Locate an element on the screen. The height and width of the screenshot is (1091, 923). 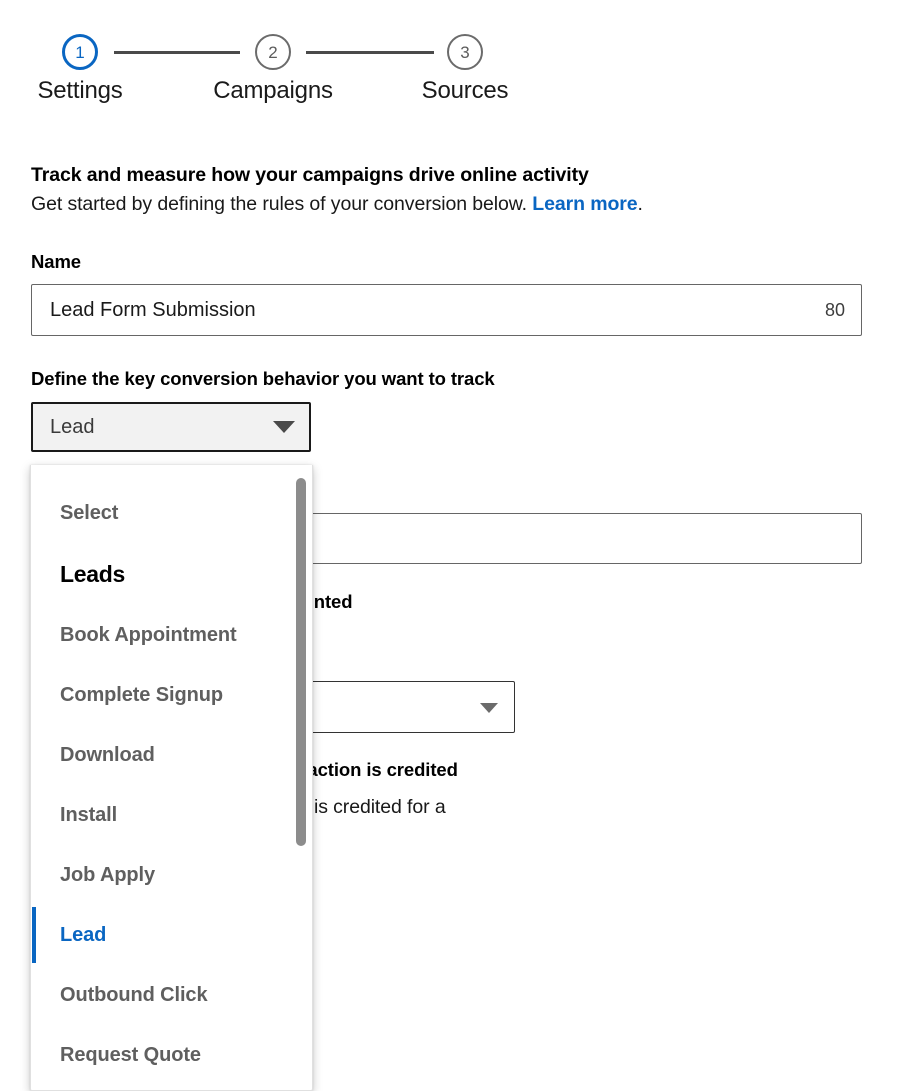
learn-more-link-intro: Learn more is located at coordinates (584, 204).